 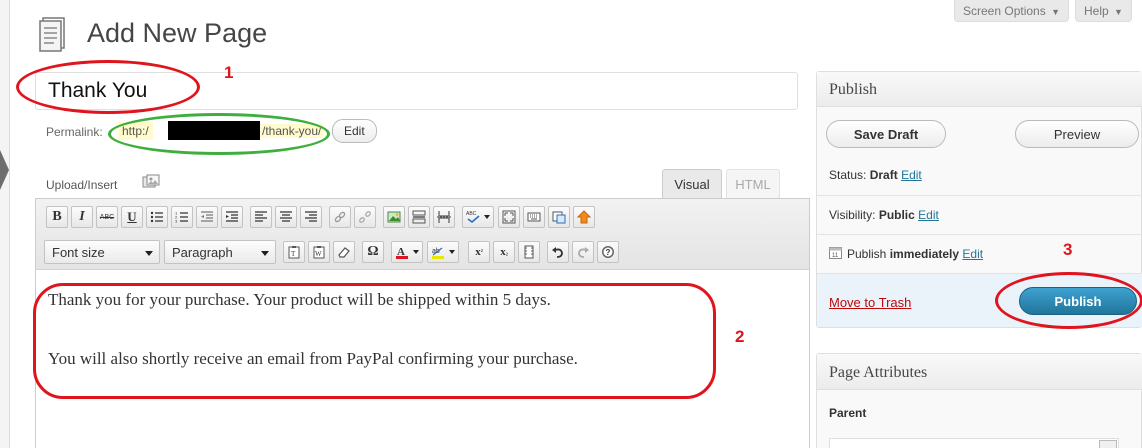 I want to click on redo-icon, so click(x=583, y=252).